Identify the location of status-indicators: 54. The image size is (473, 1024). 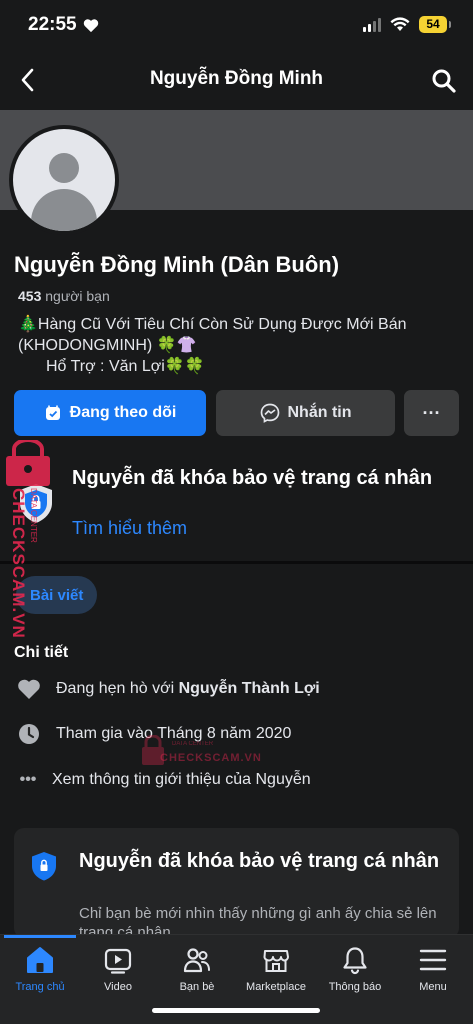
(407, 24).